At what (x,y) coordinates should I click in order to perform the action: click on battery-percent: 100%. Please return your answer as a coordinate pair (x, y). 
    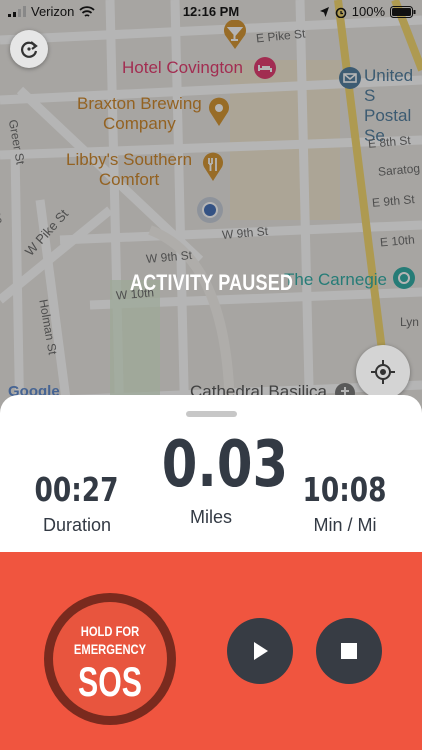
    Looking at the image, I should click on (368, 11).